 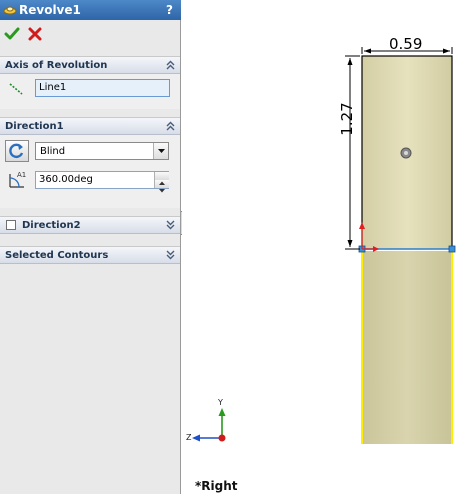 I want to click on selected-contours-header: Selected Contours, so click(x=90, y=255).